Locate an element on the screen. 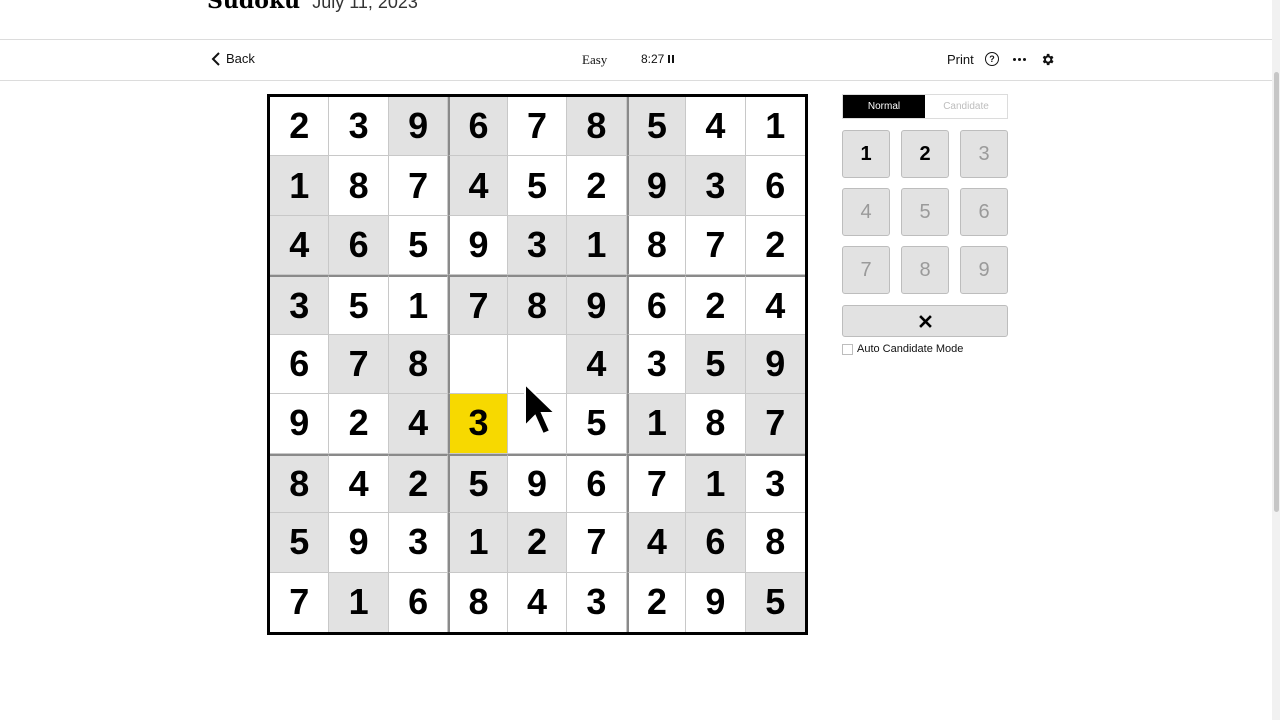  board-cell-r9c9: 5 is located at coordinates (775, 602).